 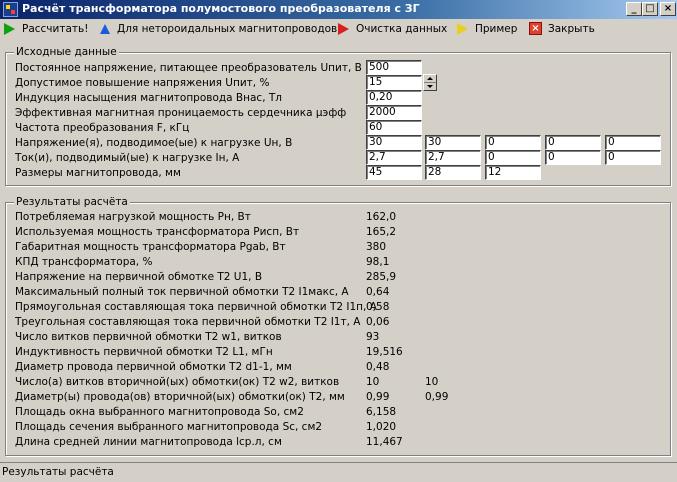 I want to click on load-voltage-input-1: 30, so click(x=394, y=142).